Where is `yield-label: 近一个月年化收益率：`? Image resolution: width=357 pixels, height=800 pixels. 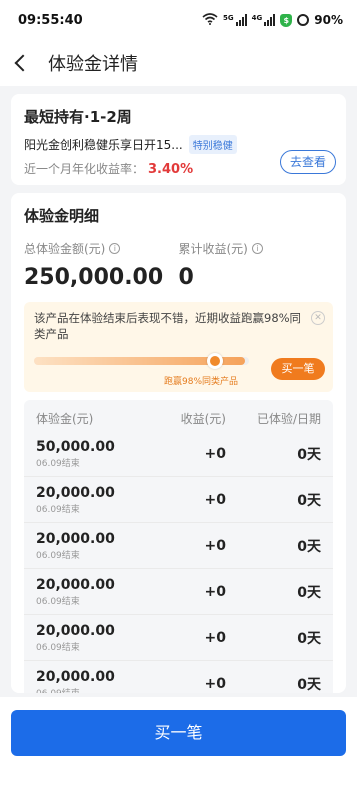 yield-label: 近一个月年化收益率： is located at coordinates (84, 169).